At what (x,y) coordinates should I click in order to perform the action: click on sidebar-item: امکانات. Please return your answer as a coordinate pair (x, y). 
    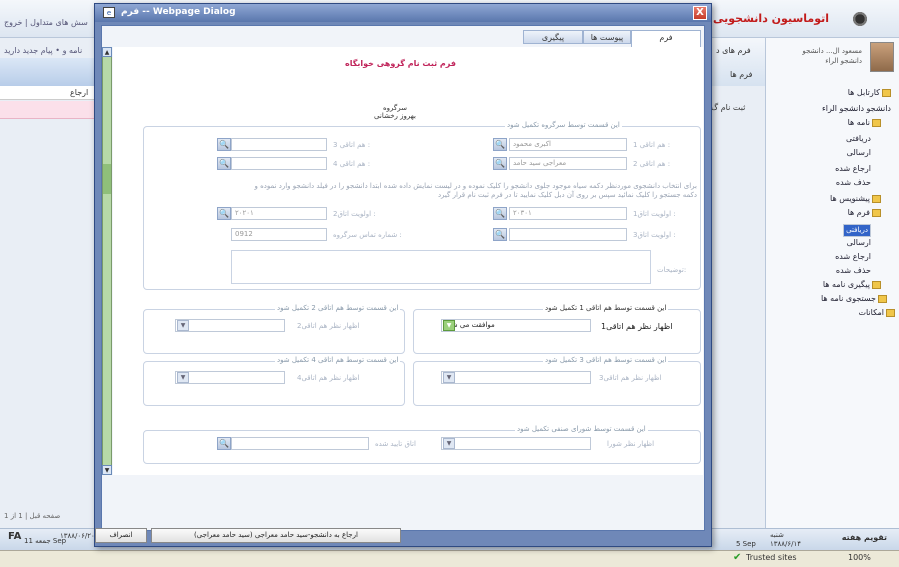
    Looking at the image, I should click on (876, 312).